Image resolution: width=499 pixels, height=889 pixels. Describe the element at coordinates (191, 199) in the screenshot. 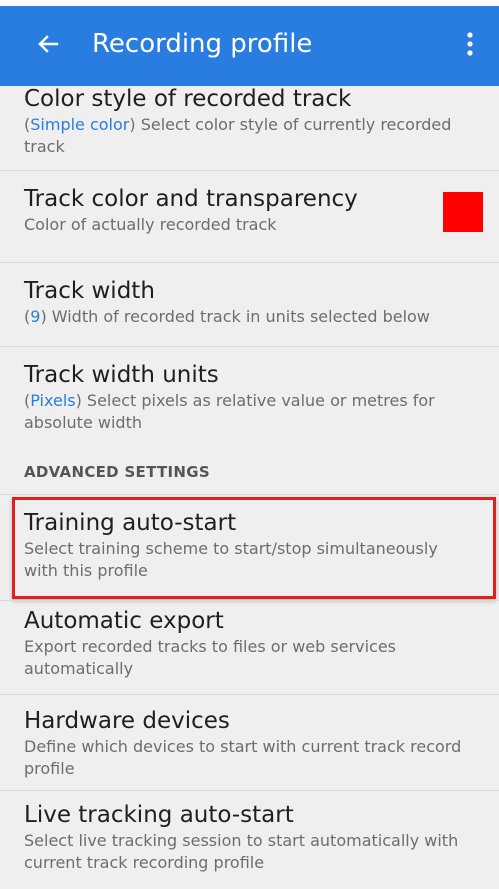

I see `pref-title: Track color and transparency` at that location.